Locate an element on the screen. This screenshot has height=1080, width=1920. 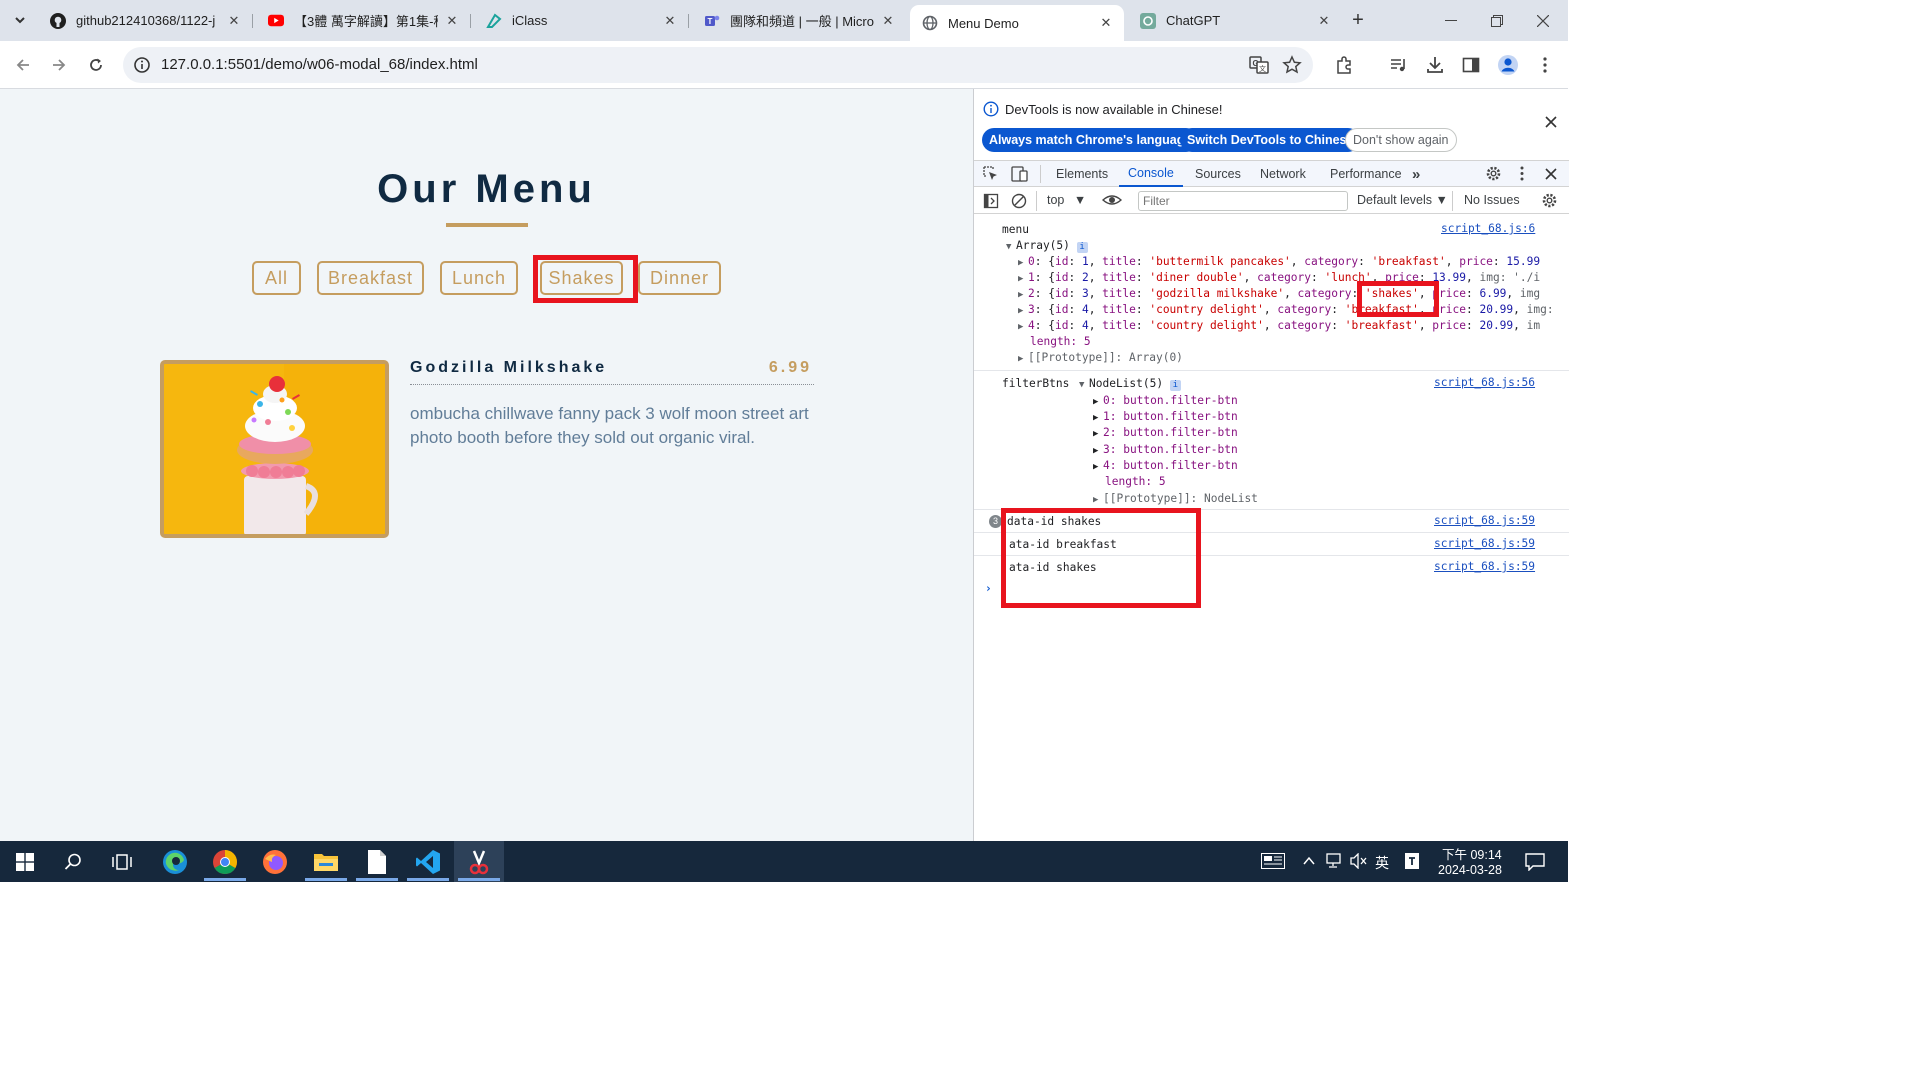
profile-avatar-icon is located at coordinates (1508, 65).